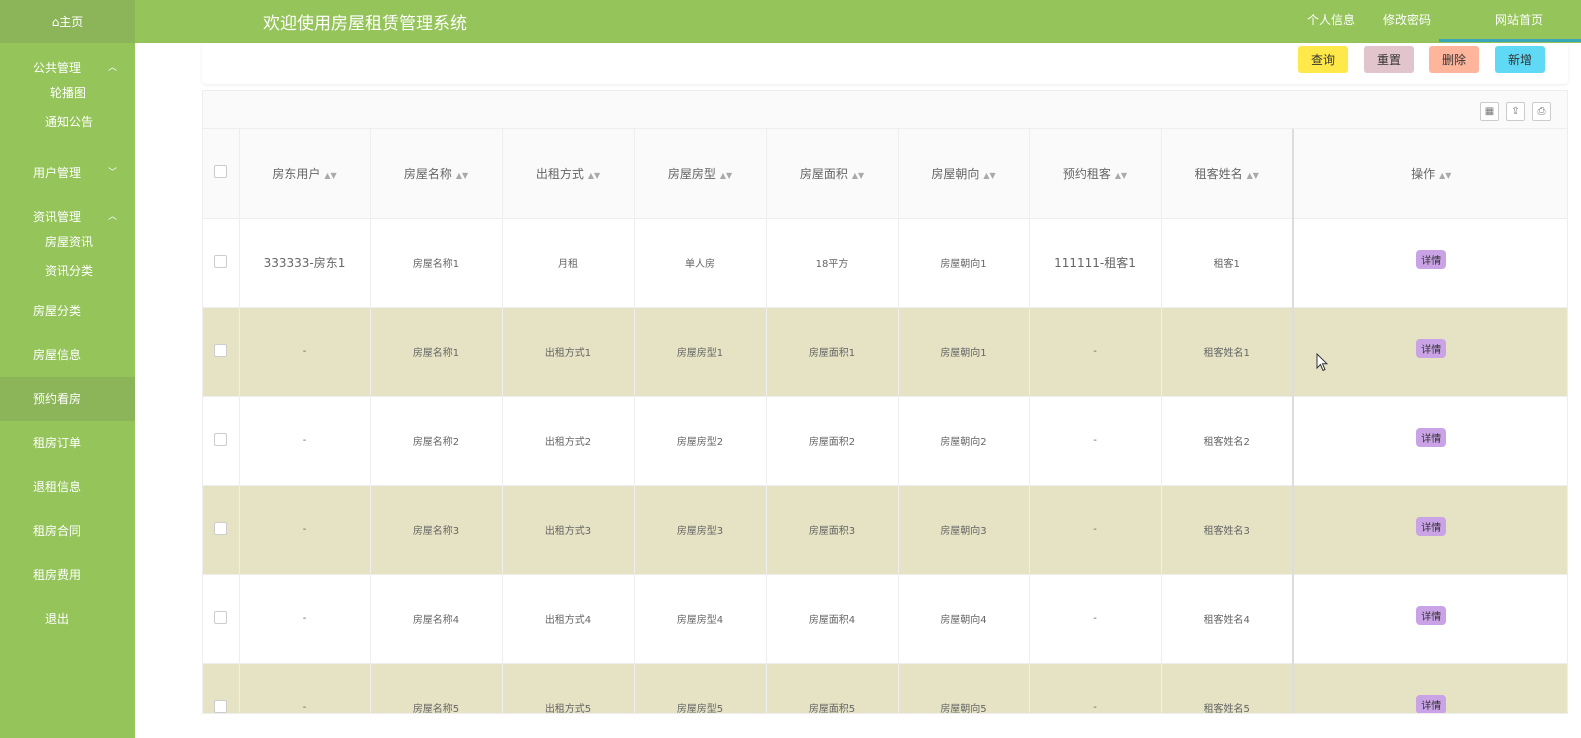 The height and width of the screenshot is (738, 1581). I want to click on select-all-checkbox-cell, so click(221, 174).